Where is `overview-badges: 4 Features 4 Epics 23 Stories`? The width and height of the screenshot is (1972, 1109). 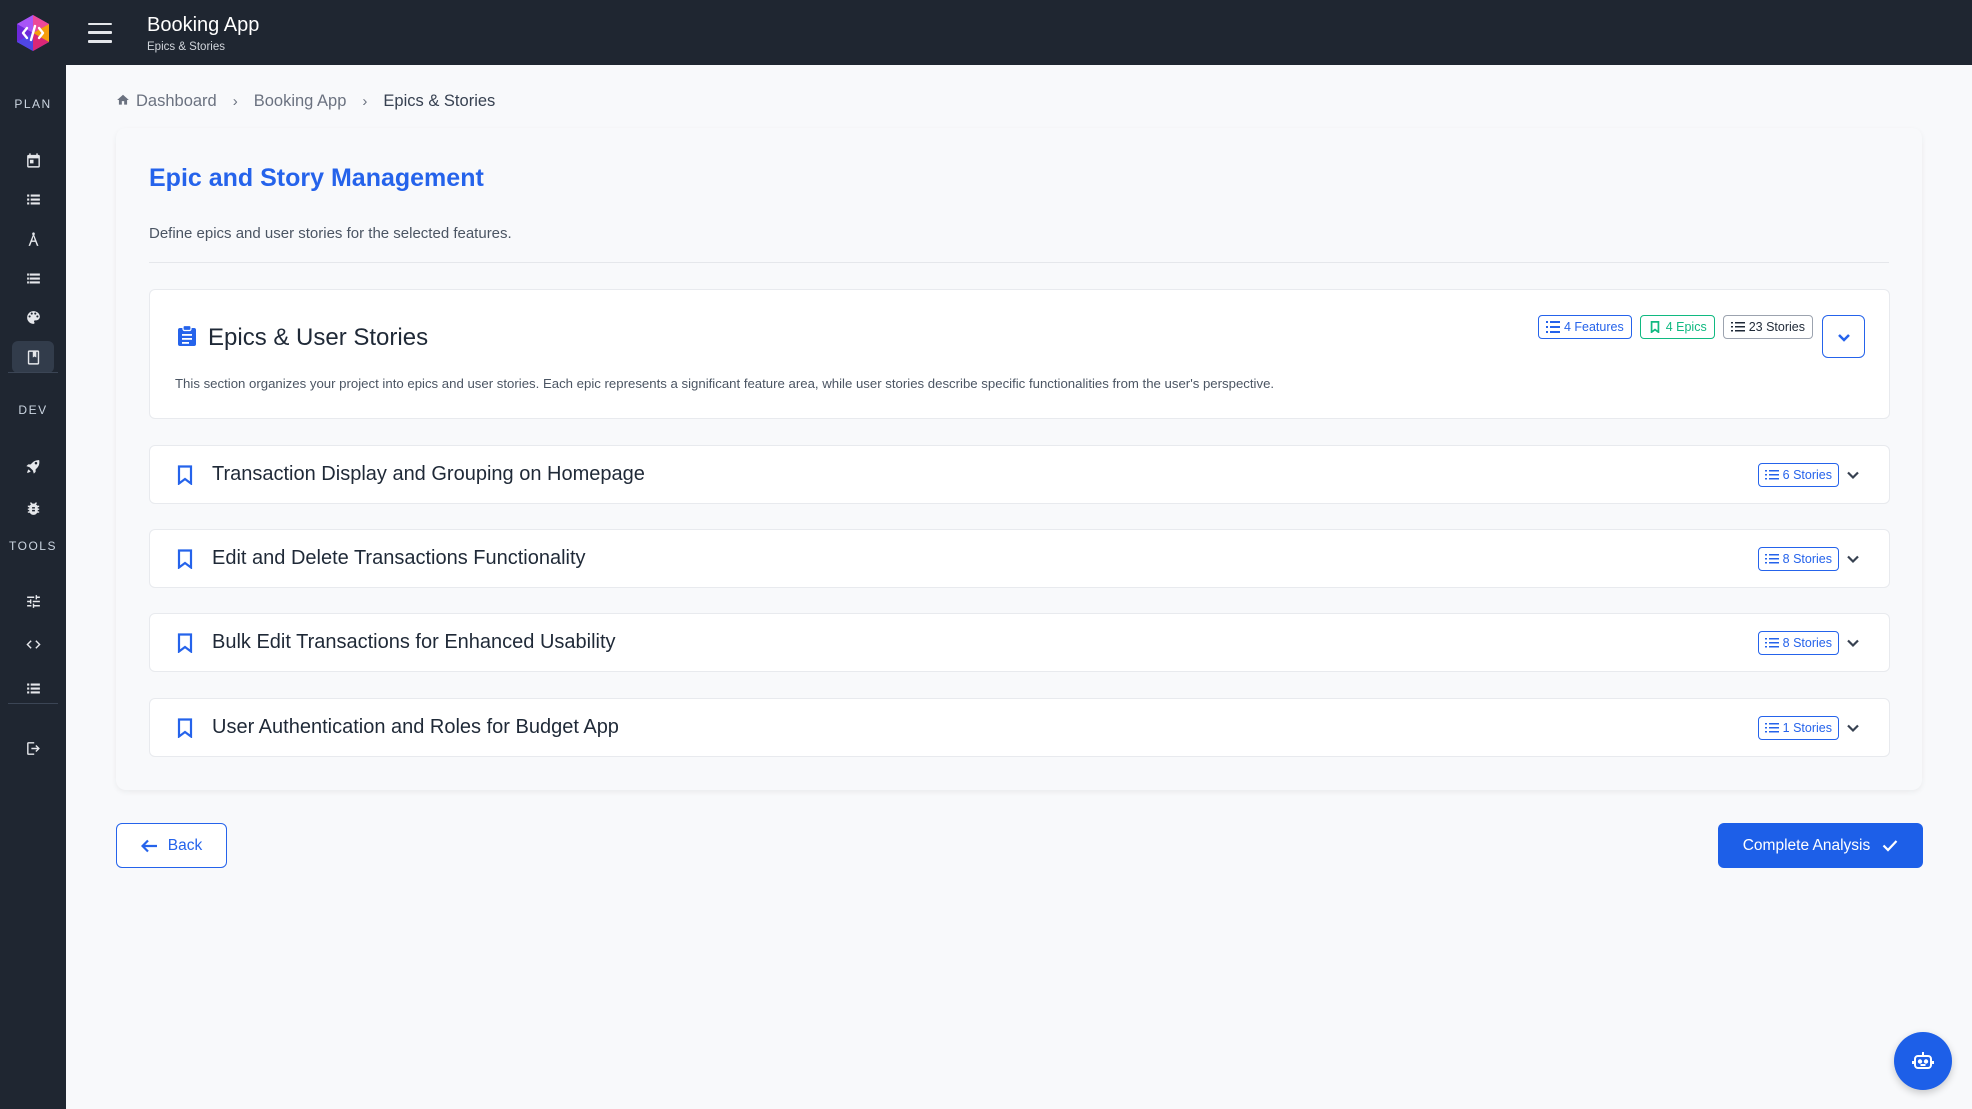
overview-badges: 4 Features 4 Epics 23 Stories is located at coordinates (1675, 327).